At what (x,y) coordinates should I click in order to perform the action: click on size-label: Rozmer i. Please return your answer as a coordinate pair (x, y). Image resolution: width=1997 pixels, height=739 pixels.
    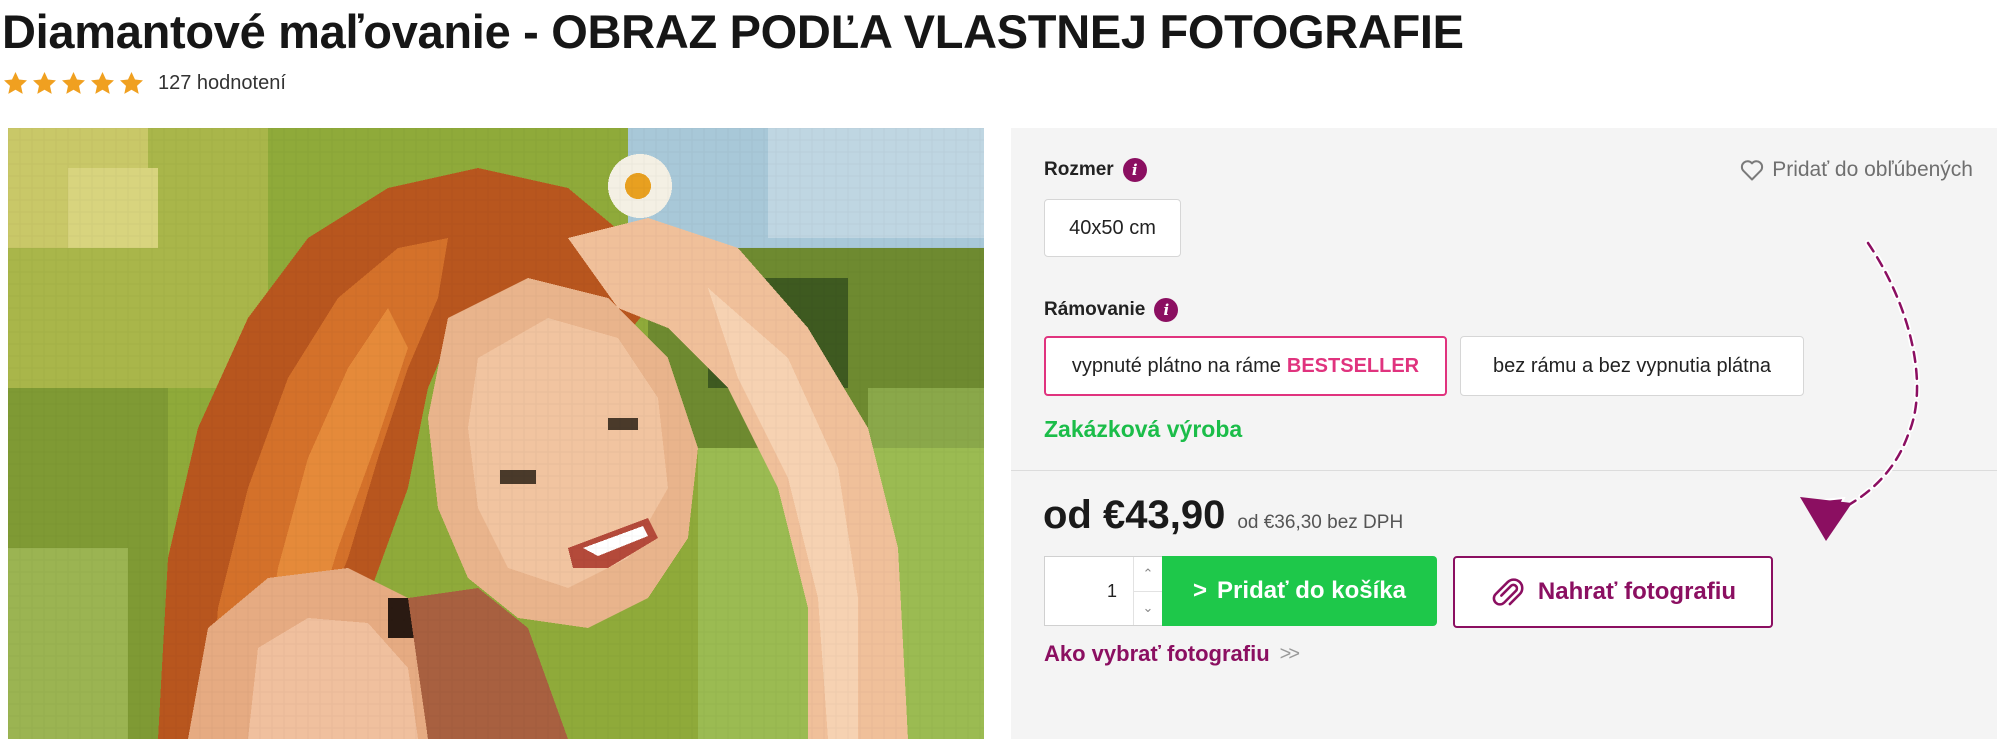
    Looking at the image, I should click on (1095, 170).